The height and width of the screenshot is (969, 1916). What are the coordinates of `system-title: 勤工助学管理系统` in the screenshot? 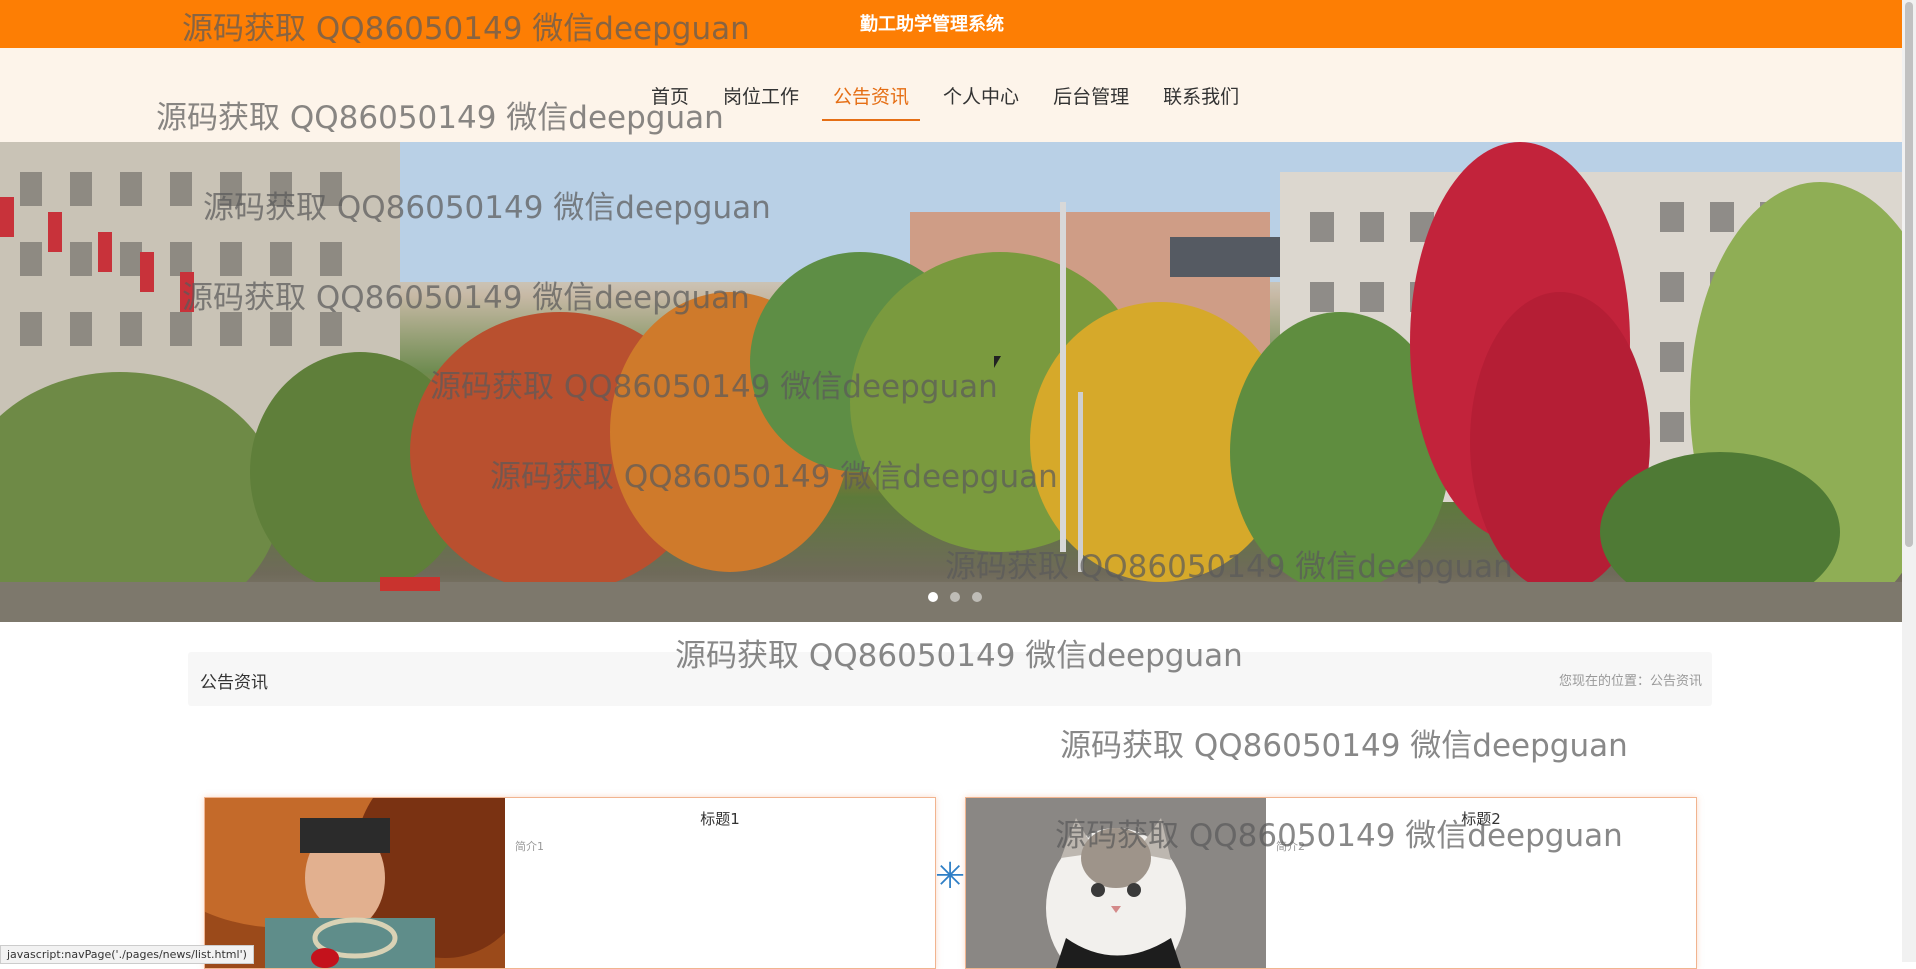 It's located at (932, 24).